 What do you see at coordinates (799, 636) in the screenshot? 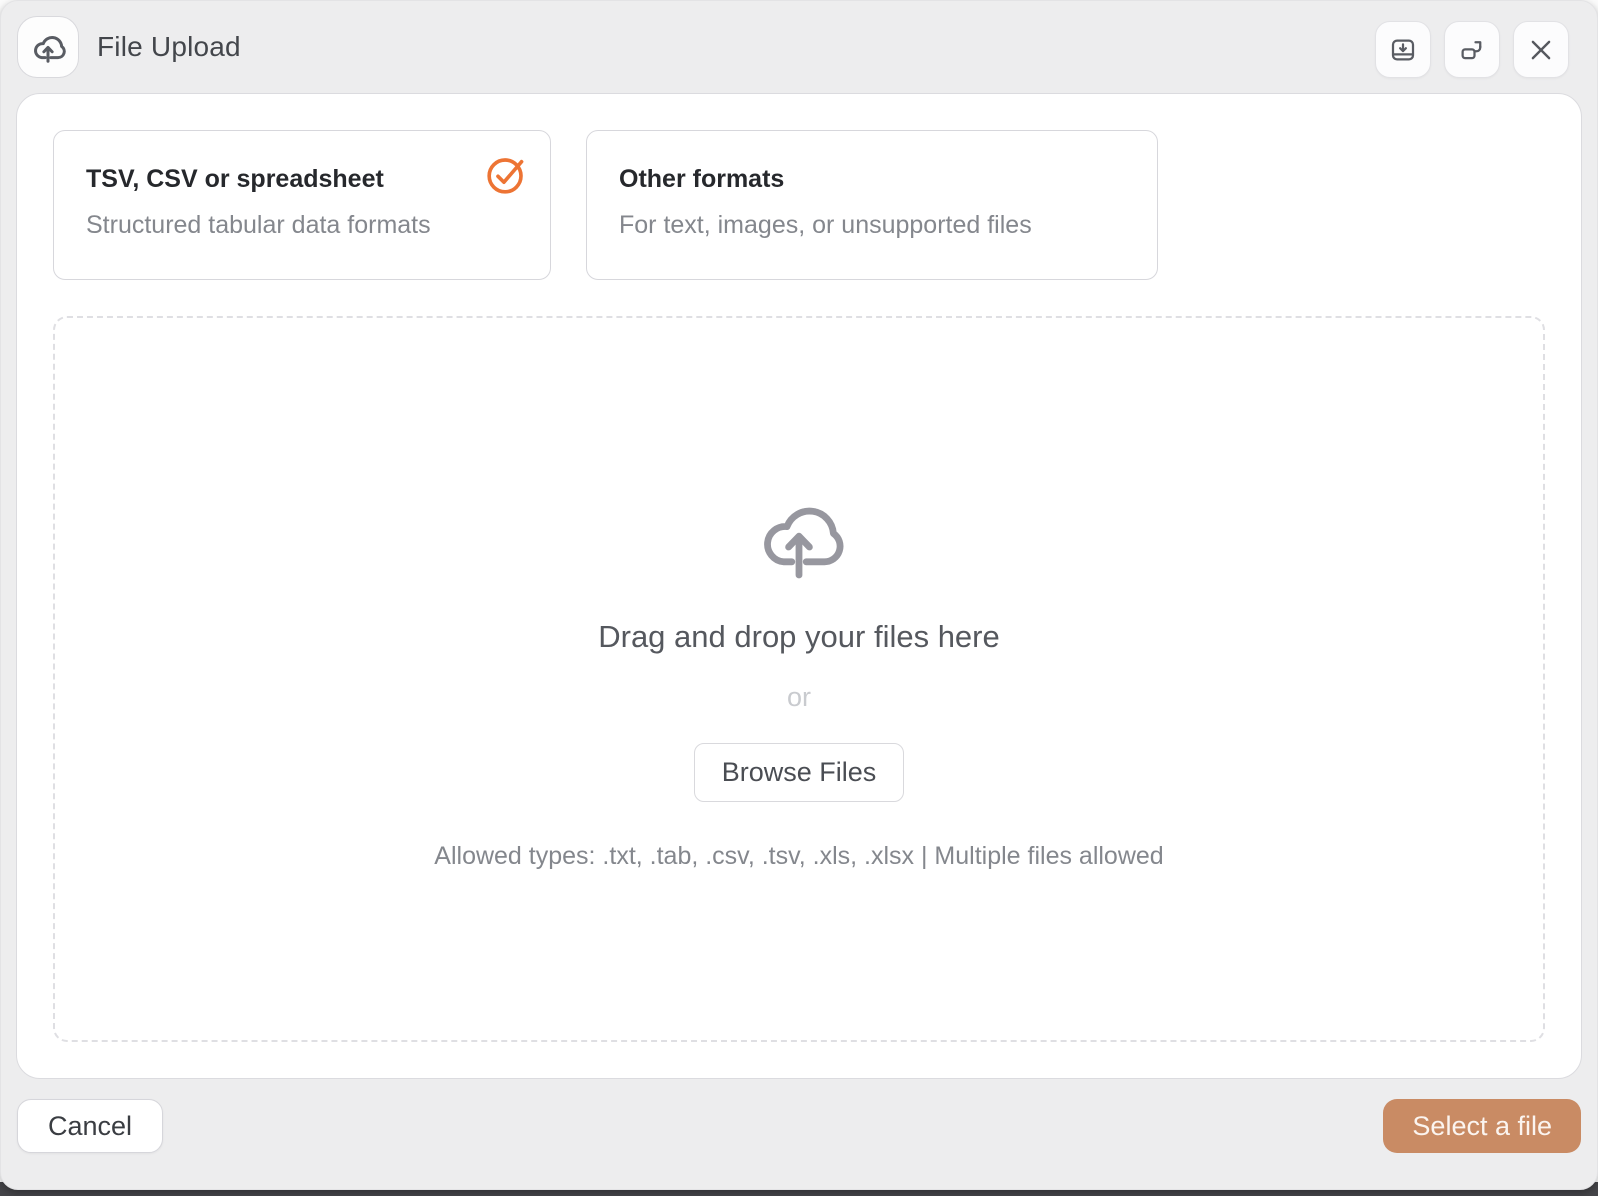
I see `dropzone-heading: Drag and drop your files here` at bounding box center [799, 636].